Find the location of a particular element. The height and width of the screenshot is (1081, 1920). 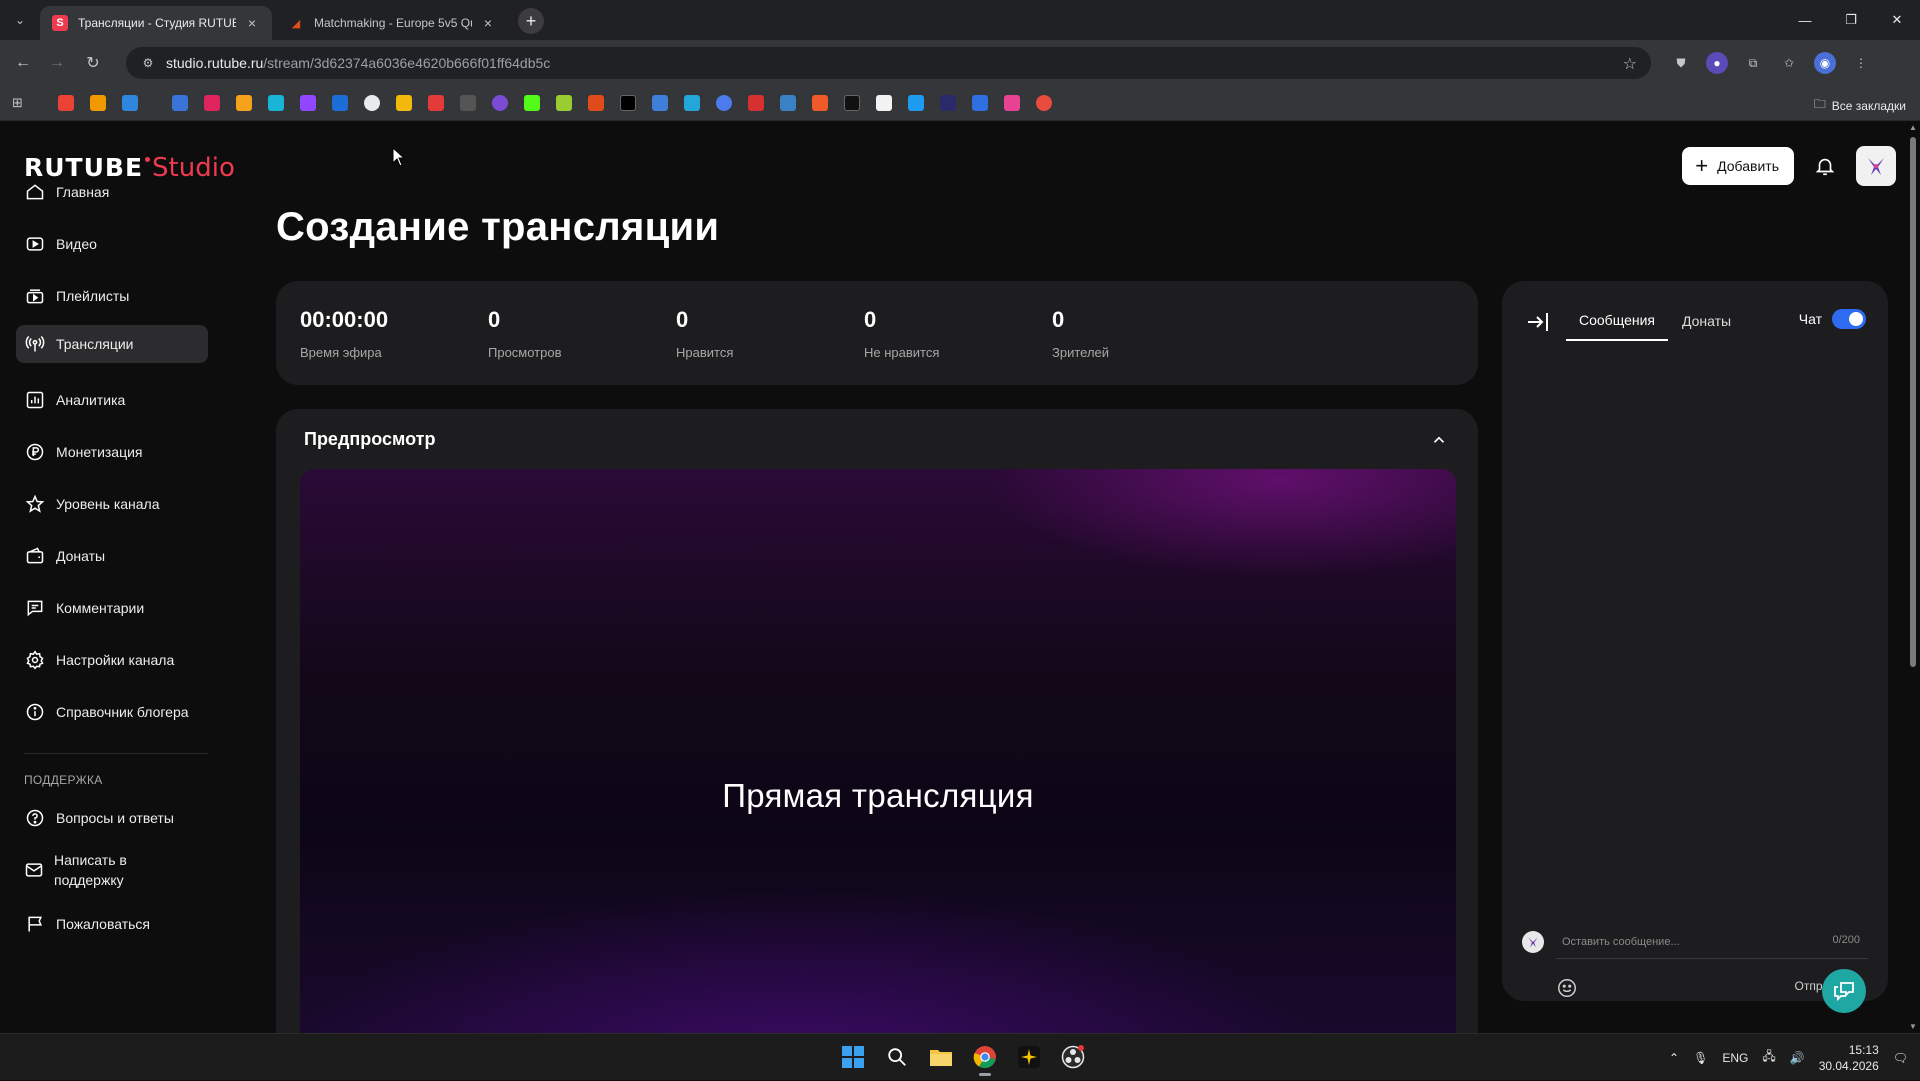

bookmark-binance-icon is located at coordinates (404, 103).